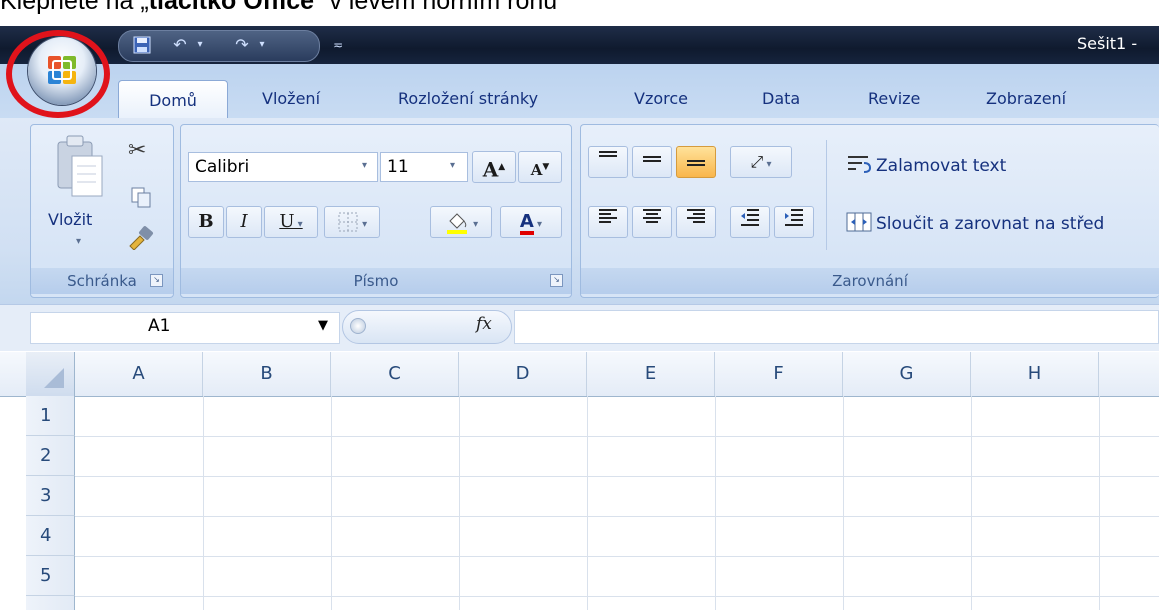 The image size is (1159, 610). I want to click on formula-bar-handle-icon, so click(358, 326).